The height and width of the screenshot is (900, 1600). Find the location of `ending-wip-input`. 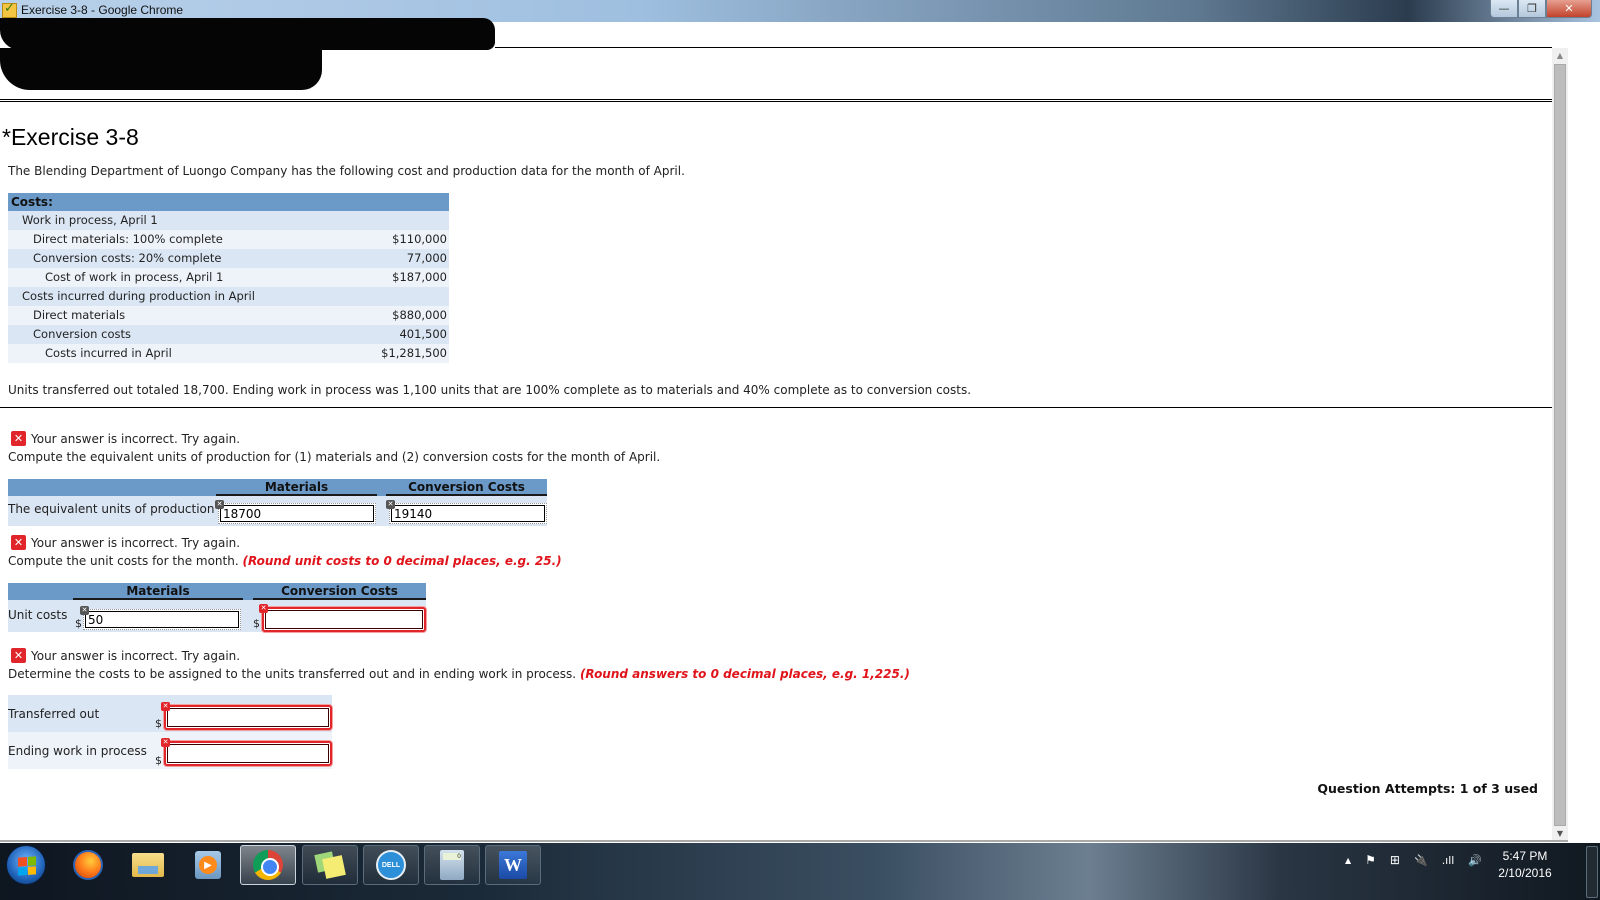

ending-wip-input is located at coordinates (248, 753).